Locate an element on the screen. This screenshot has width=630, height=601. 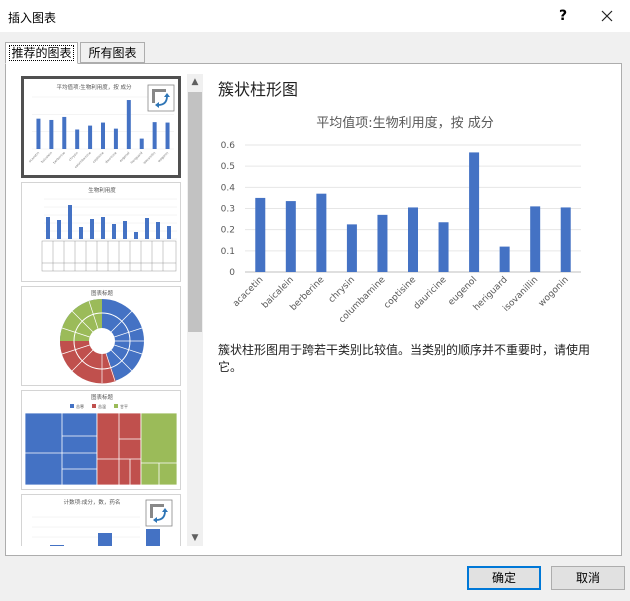
y-tick-label: 0.2 is located at coordinates (228, 231).